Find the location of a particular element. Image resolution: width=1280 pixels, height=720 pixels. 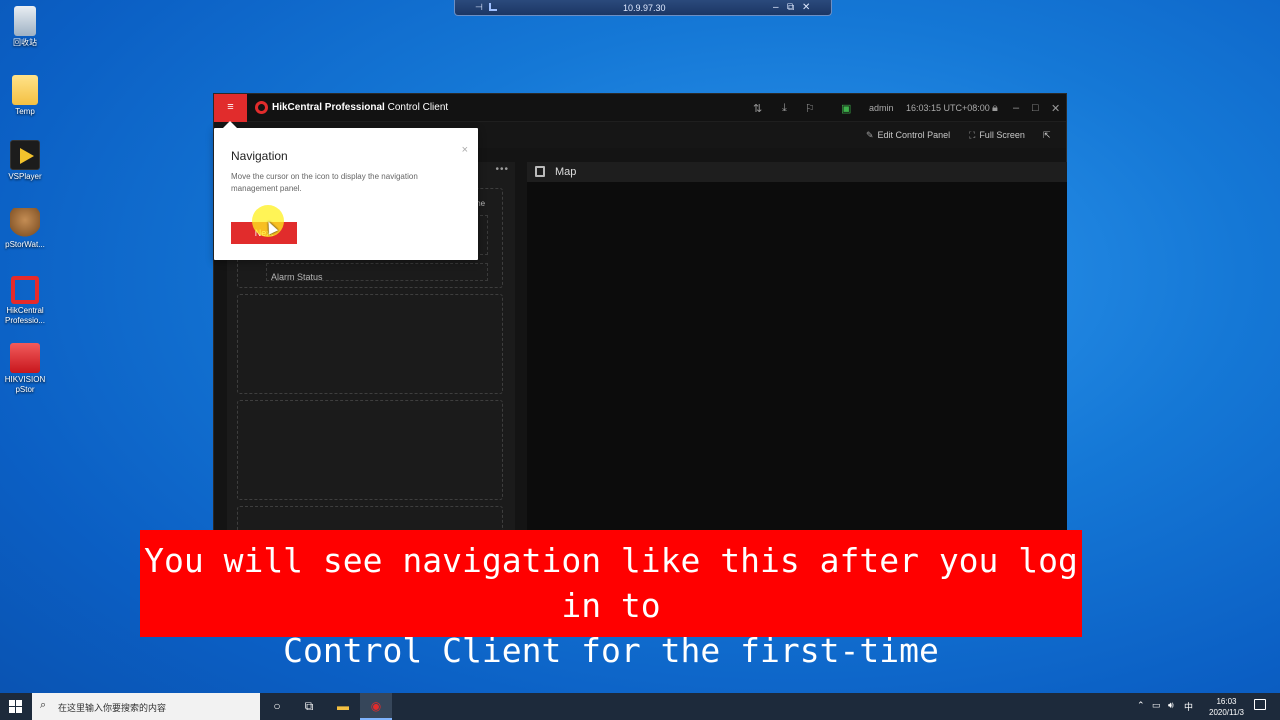

ime-indicator: 中 is located at coordinates (1188, 706).